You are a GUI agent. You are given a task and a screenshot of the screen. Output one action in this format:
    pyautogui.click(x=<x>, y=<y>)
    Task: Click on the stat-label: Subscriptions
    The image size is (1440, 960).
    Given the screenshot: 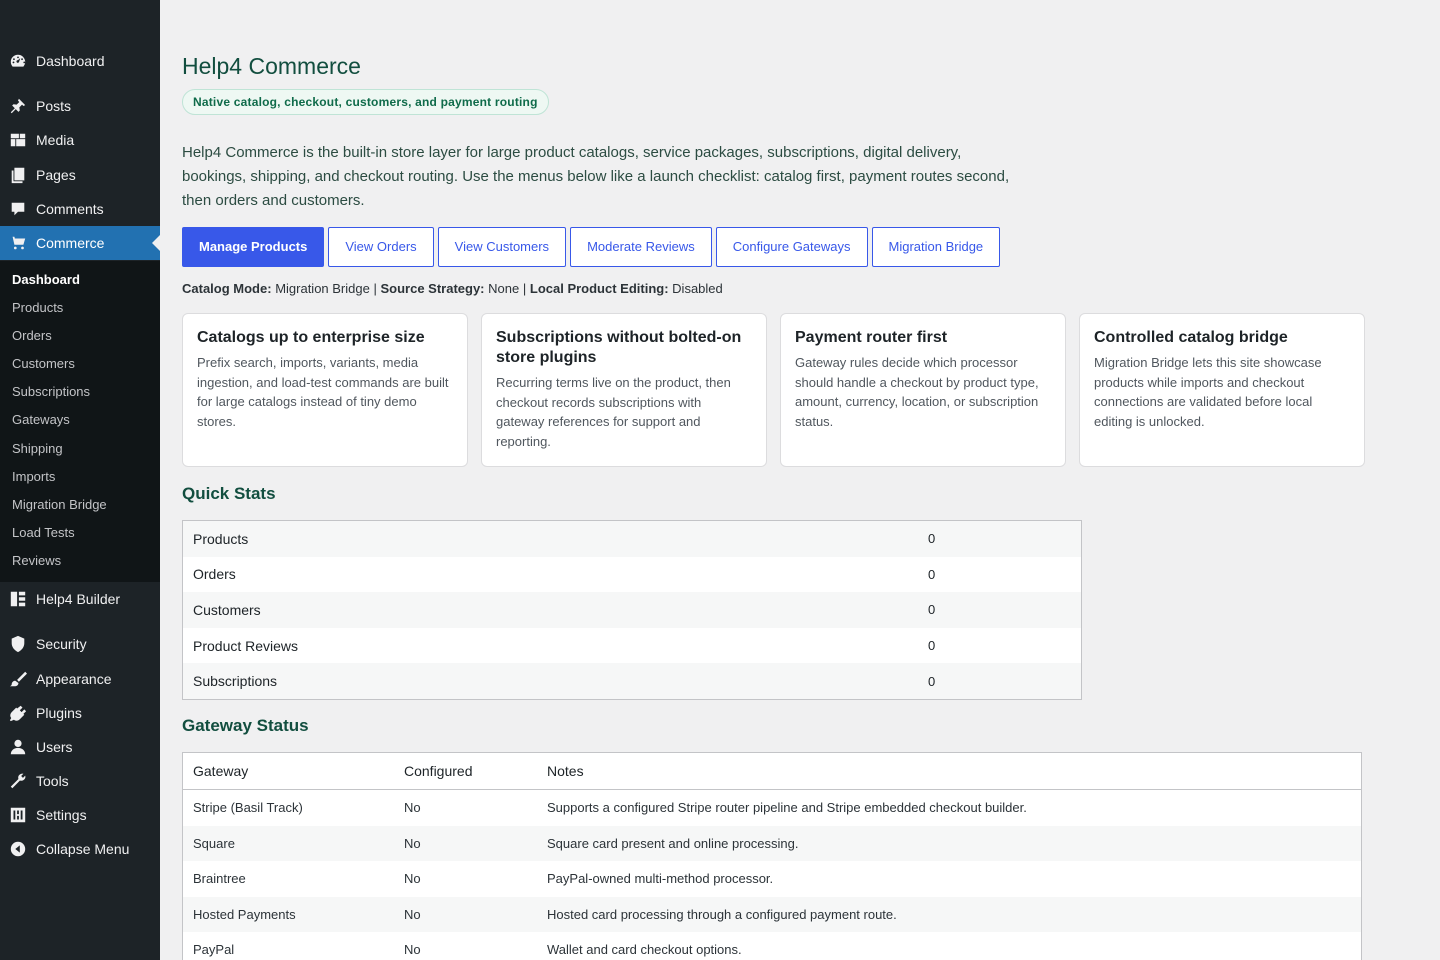 What is the action you would take?
    pyautogui.click(x=235, y=681)
    